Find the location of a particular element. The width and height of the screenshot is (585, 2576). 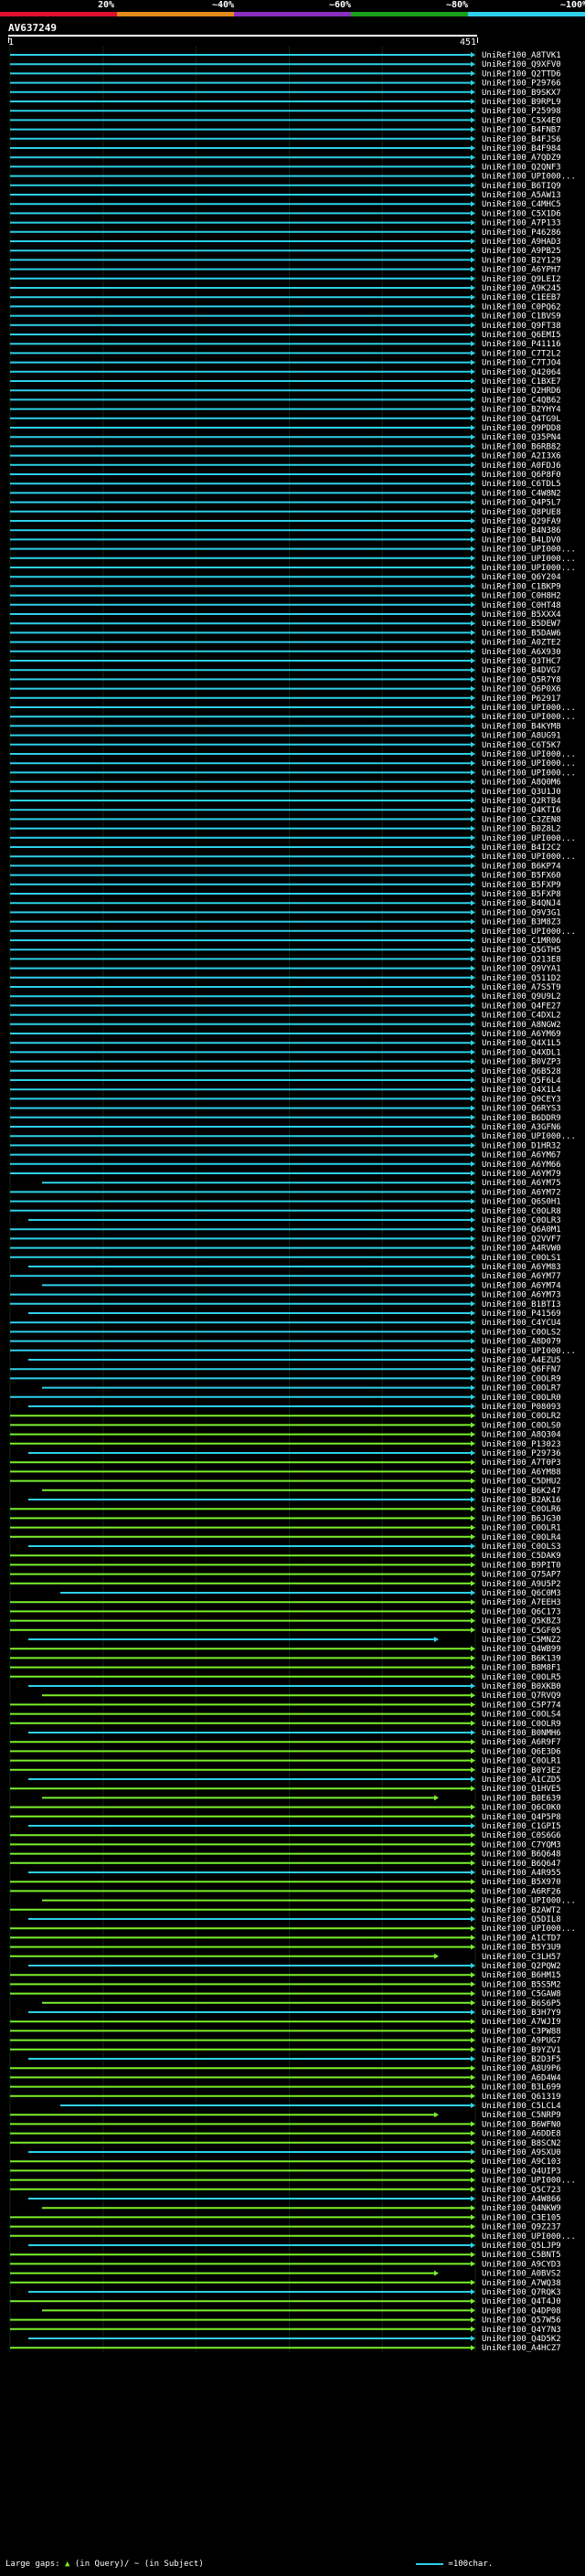

hit-label: UniRef100_C5DHU2 is located at coordinates (521, 1482).